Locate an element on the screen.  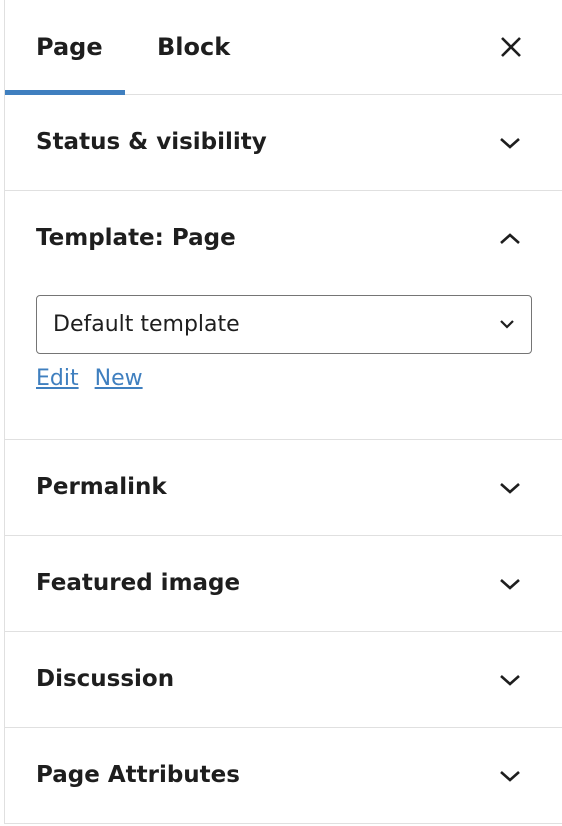
template-links: Edit New is located at coordinates (97, 379).